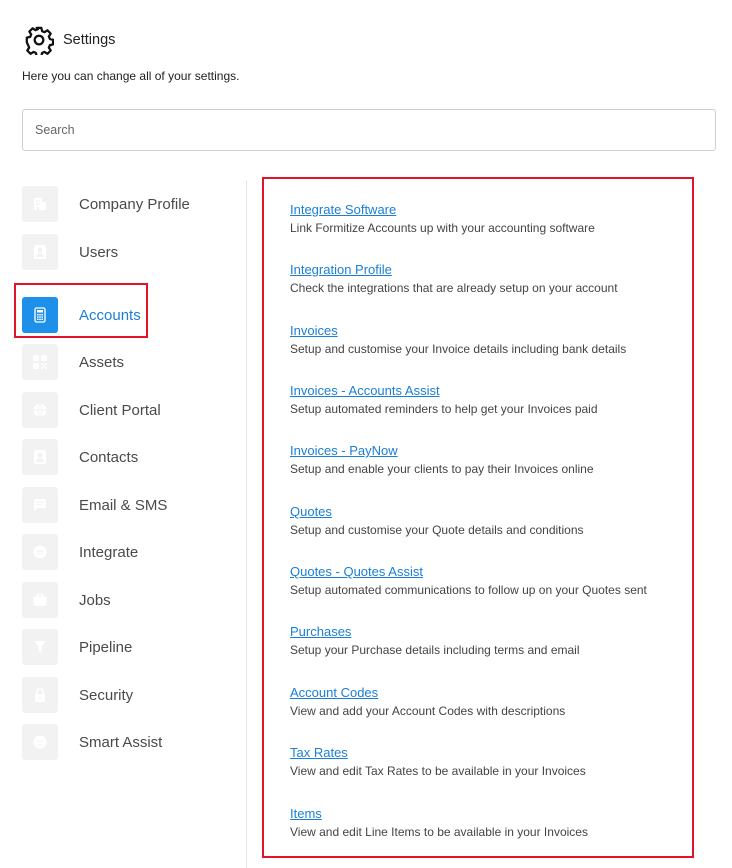  I want to click on building-icon, so click(40, 204).